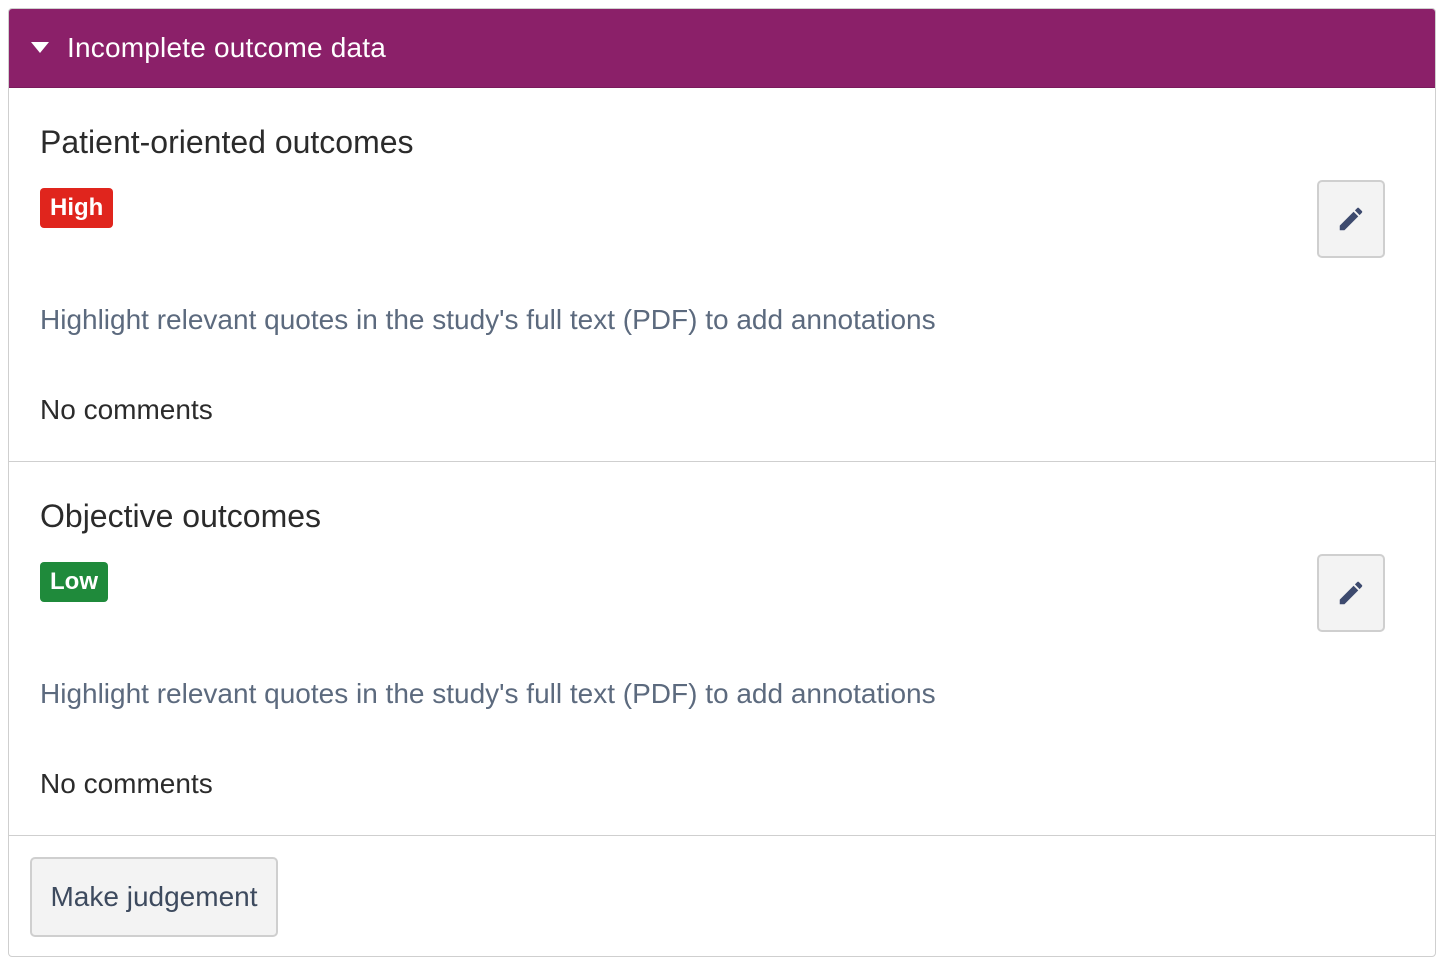 Image resolution: width=1448 pixels, height=972 pixels. Describe the element at coordinates (227, 47) in the screenshot. I see `panel-title: Incomplete outcome data` at that location.